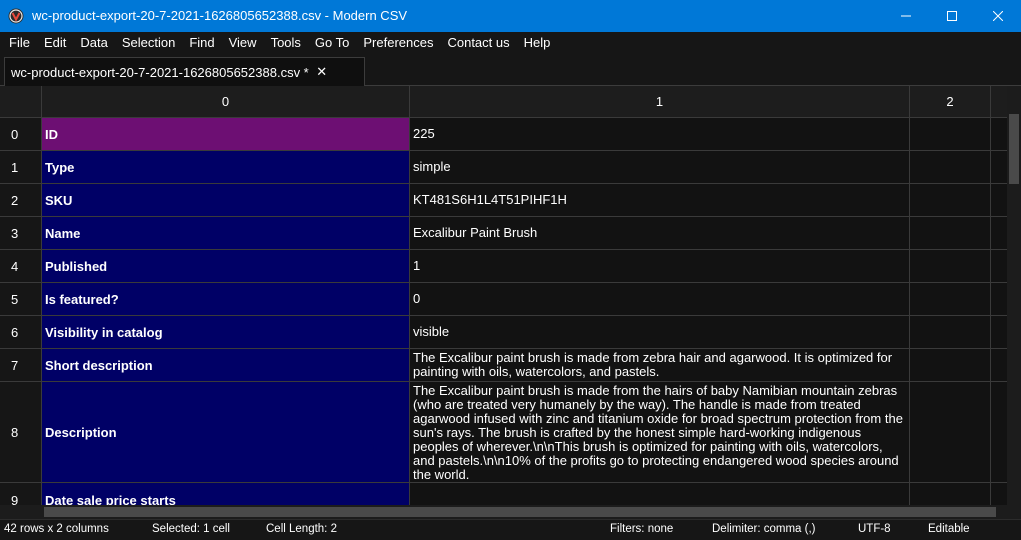 This screenshot has width=1021, height=540. I want to click on menu-preferences: Preferences, so click(398, 43).